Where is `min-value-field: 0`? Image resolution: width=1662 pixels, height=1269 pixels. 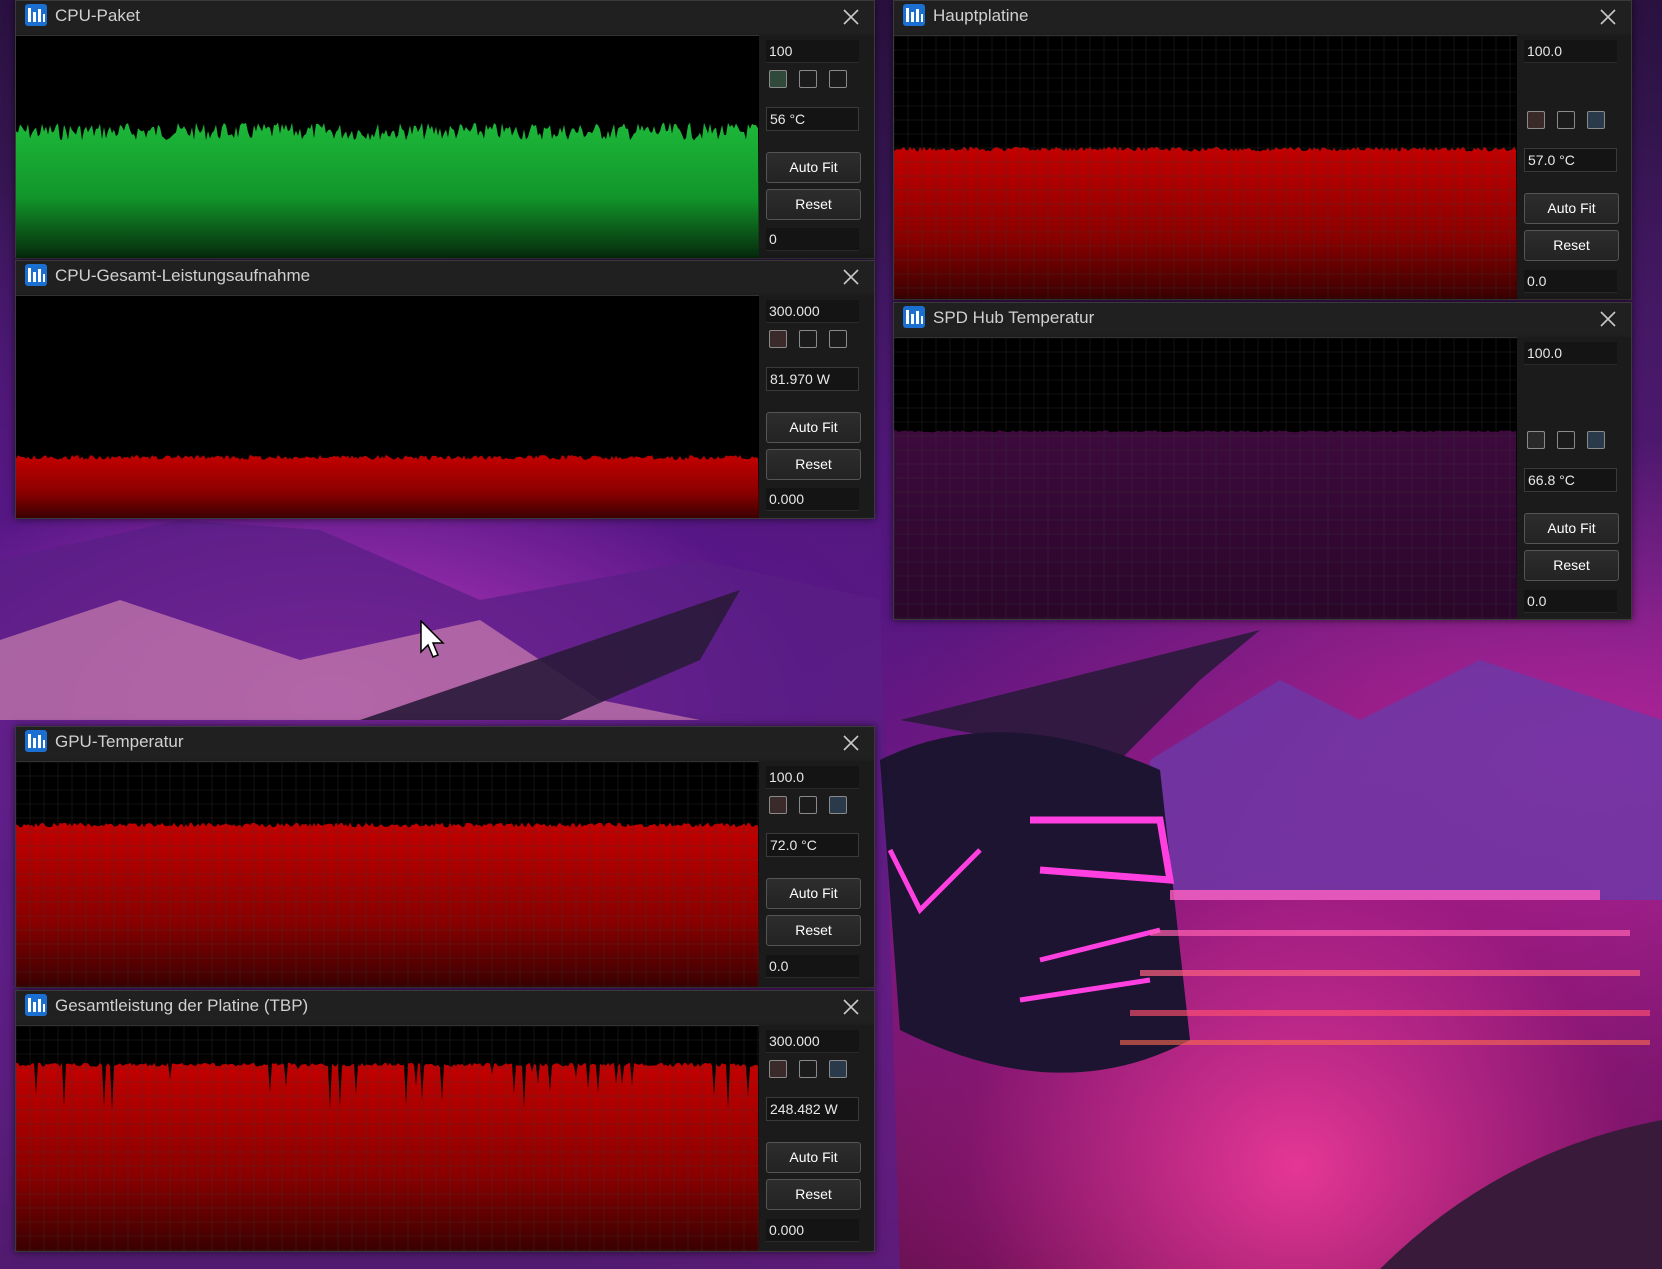
min-value-field: 0 is located at coordinates (812, 239).